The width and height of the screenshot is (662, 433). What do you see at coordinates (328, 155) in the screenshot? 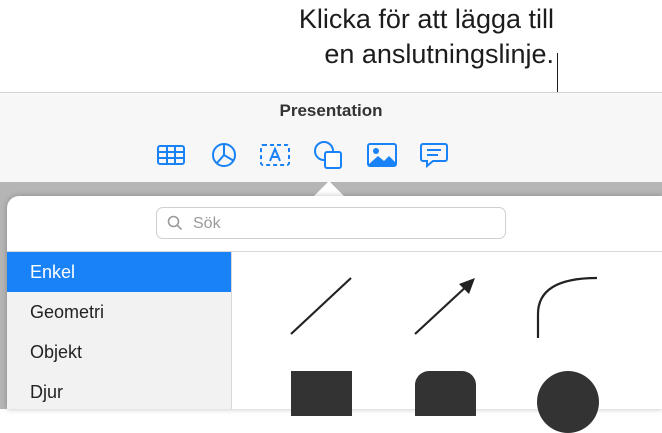
I see `shape-icon` at bounding box center [328, 155].